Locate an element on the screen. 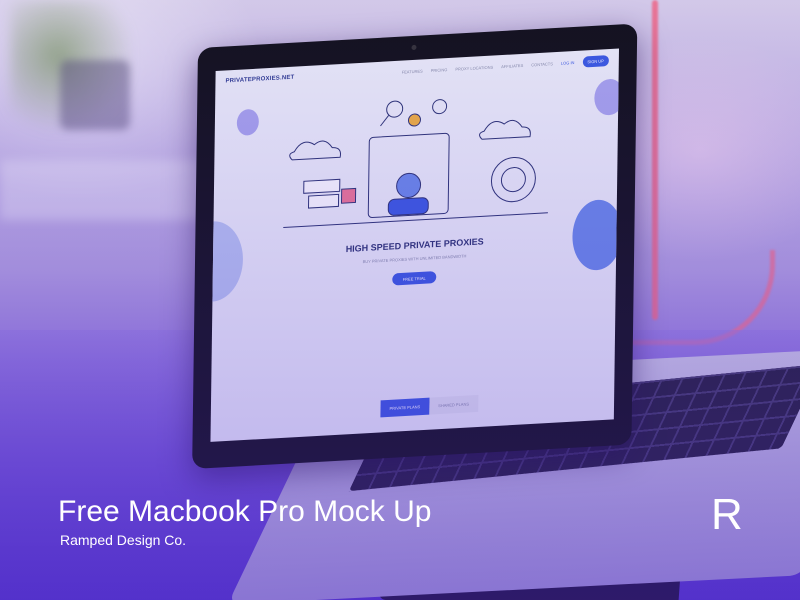 Image resolution: width=800 pixels, height=600 pixels. cloud-right-icon is located at coordinates (505, 129).